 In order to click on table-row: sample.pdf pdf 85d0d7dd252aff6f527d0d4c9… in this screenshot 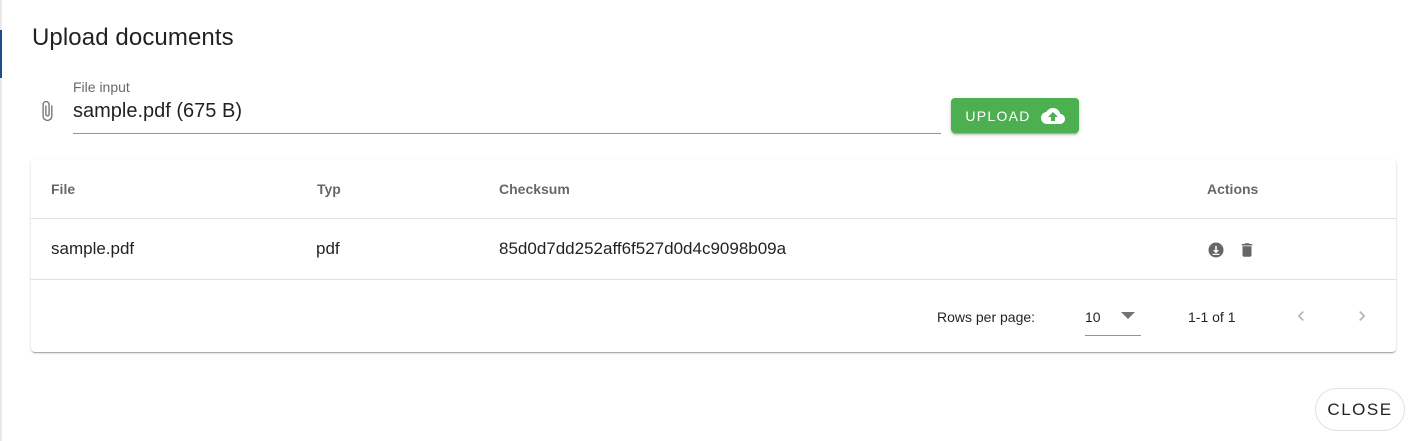, I will do `click(713, 249)`.